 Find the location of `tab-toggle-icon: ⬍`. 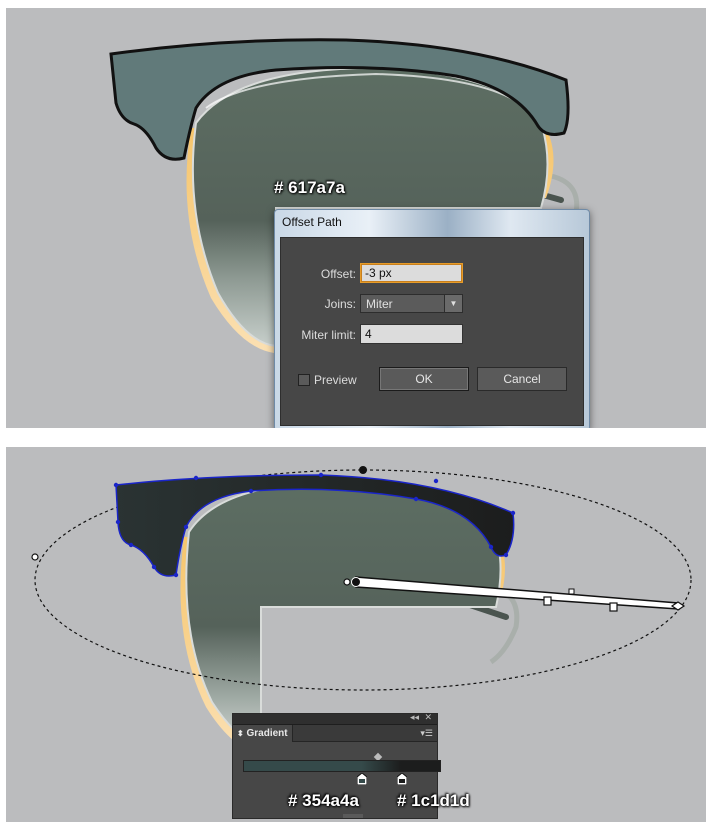

tab-toggle-icon: ⬍ is located at coordinates (240, 733).